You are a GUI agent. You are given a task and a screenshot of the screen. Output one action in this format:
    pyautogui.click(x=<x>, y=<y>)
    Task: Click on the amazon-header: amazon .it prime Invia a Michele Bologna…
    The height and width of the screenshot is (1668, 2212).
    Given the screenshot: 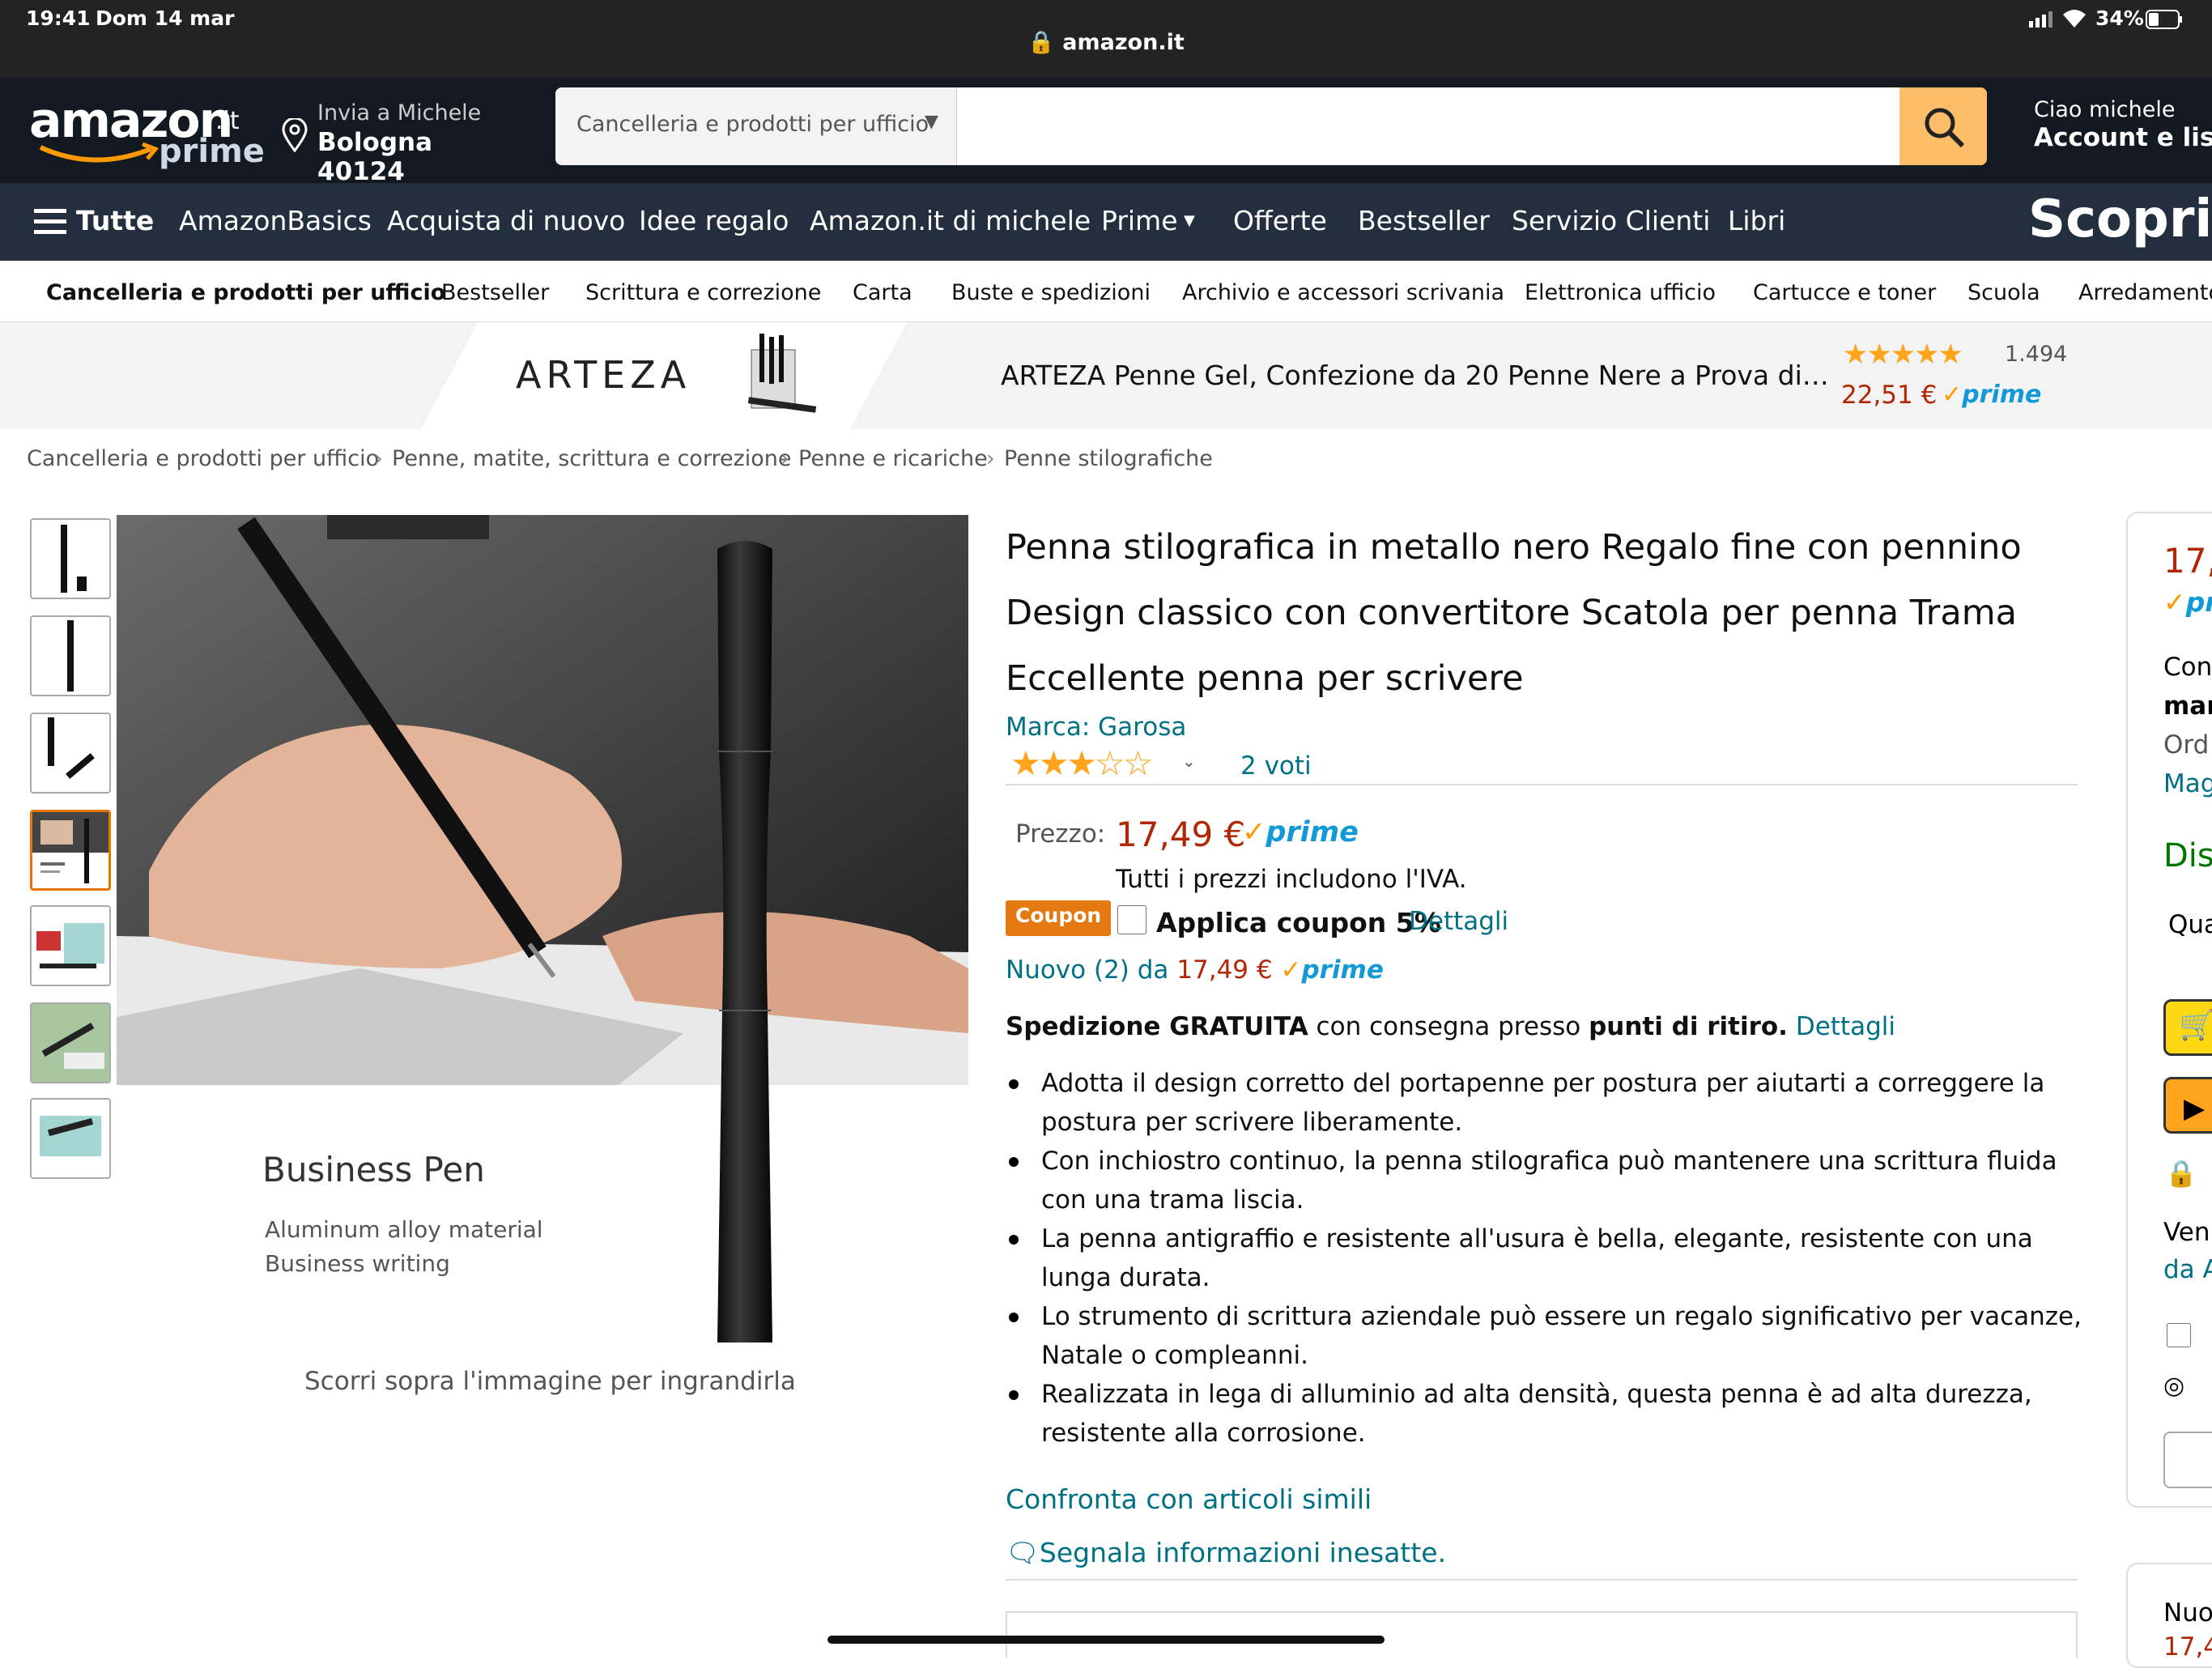 What is the action you would take?
    pyautogui.click(x=1106, y=132)
    